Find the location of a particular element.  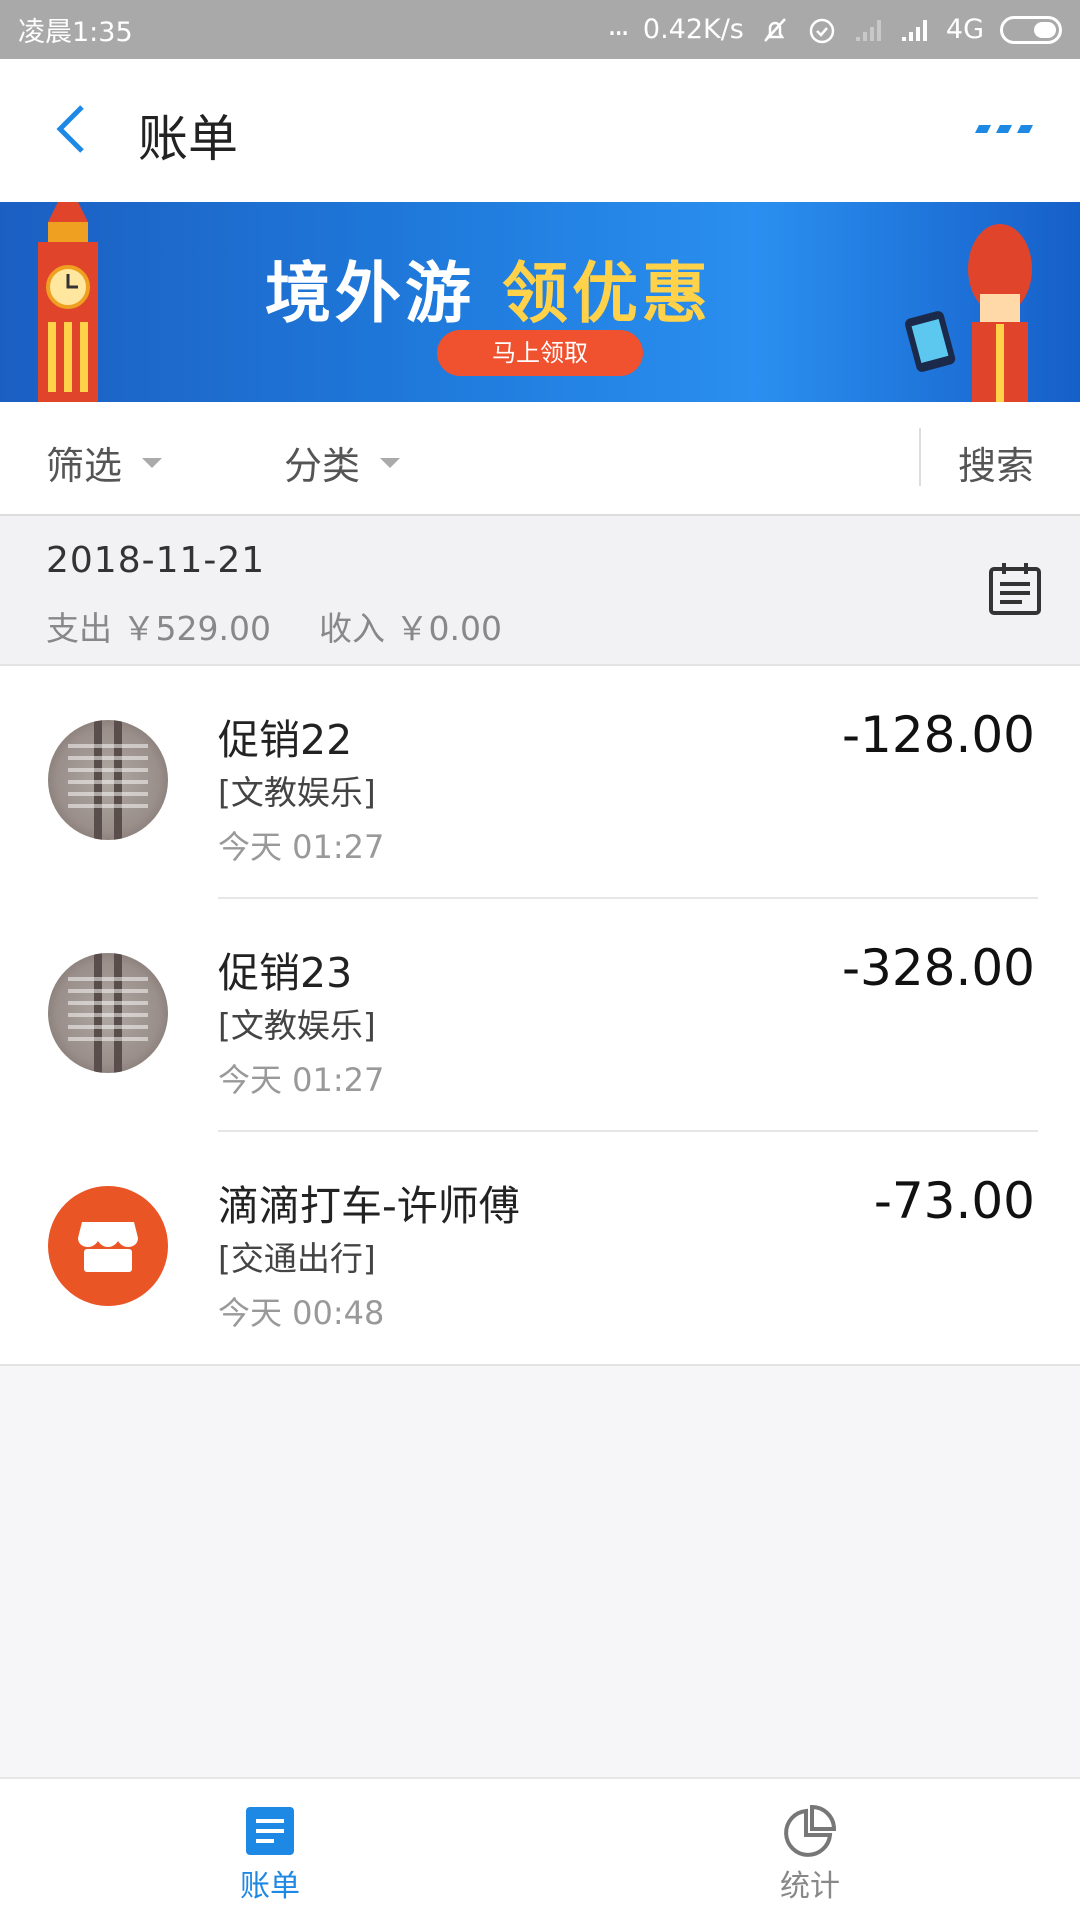

tab-label: 账单 is located at coordinates (270, 1886).